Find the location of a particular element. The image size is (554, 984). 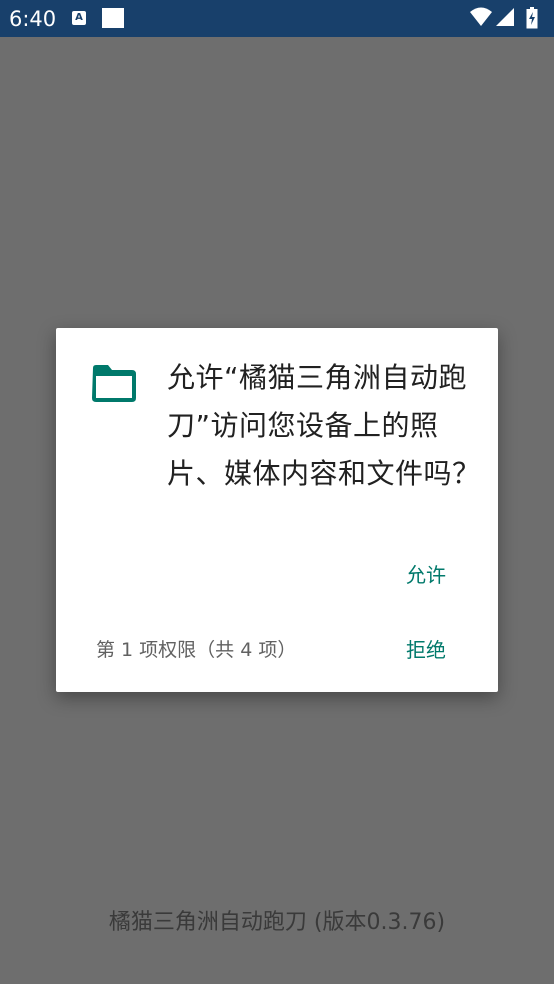

wifi-icon is located at coordinates (481, 16).